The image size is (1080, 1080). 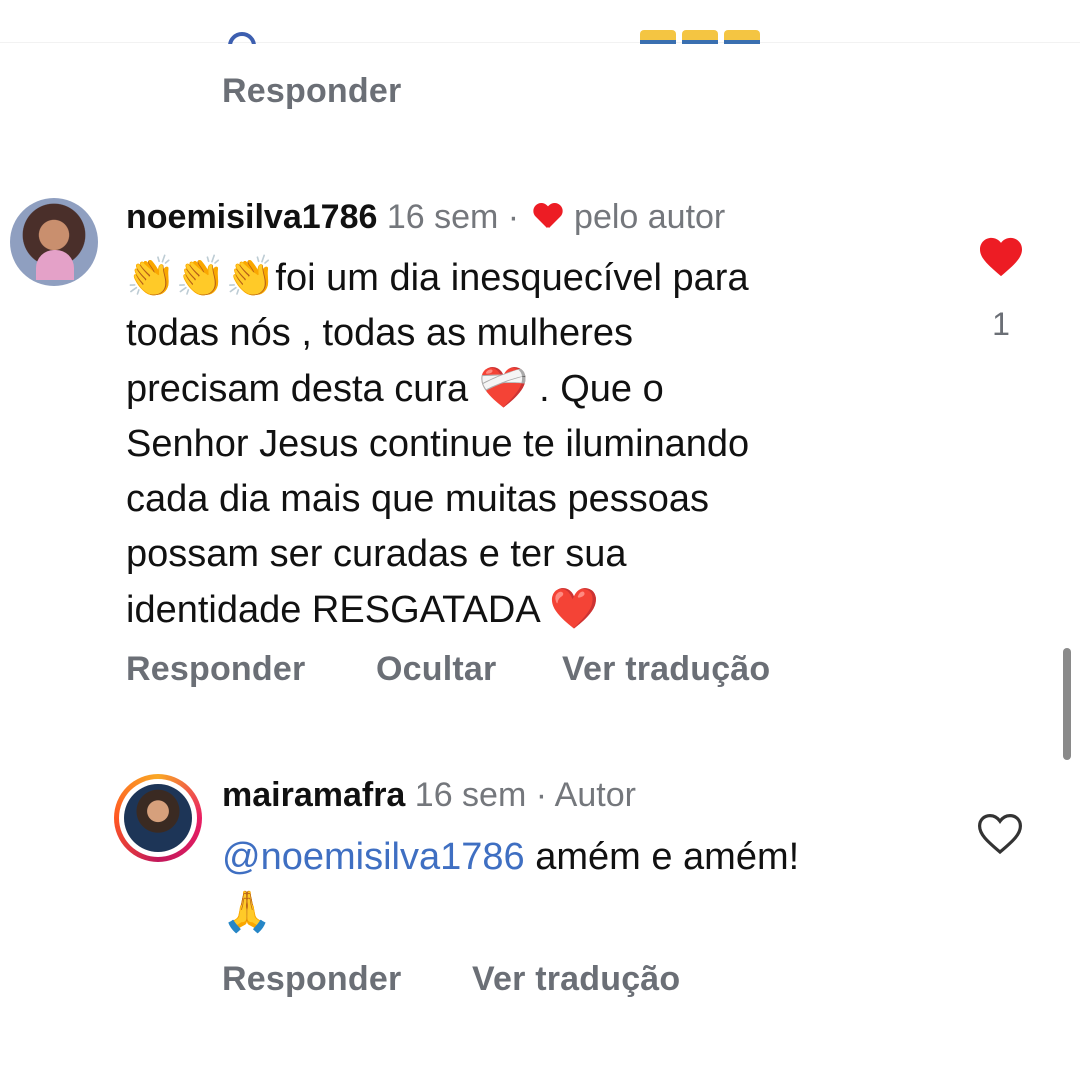 What do you see at coordinates (667, 857) in the screenshot?
I see `reply-line: amém e amém!` at bounding box center [667, 857].